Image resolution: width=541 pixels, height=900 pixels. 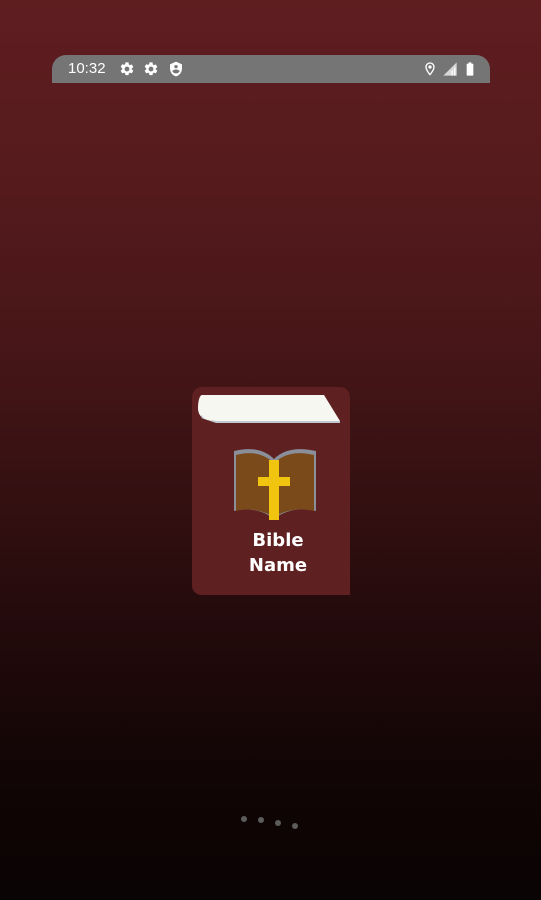 What do you see at coordinates (450, 69) in the screenshot?
I see `signal-icon` at bounding box center [450, 69].